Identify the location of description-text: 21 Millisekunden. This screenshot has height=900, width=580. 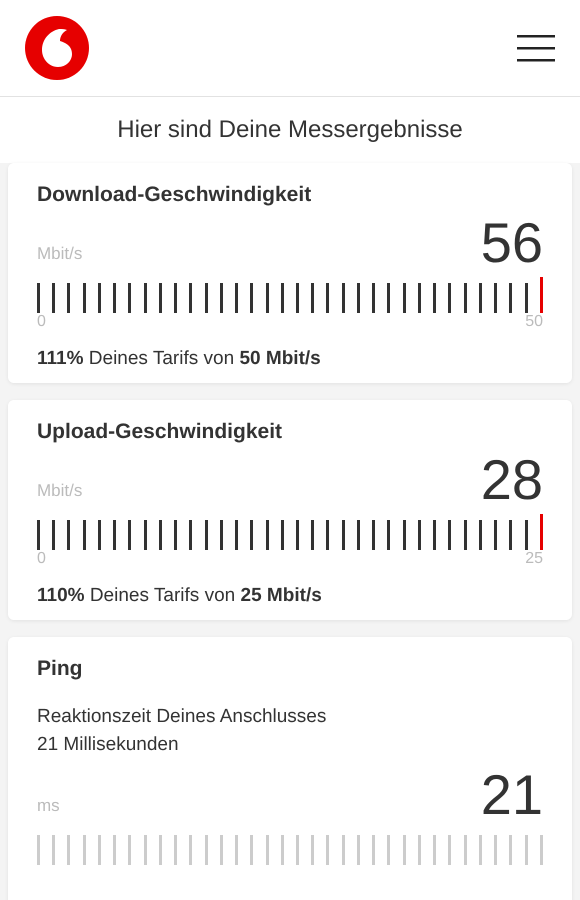
(108, 744).